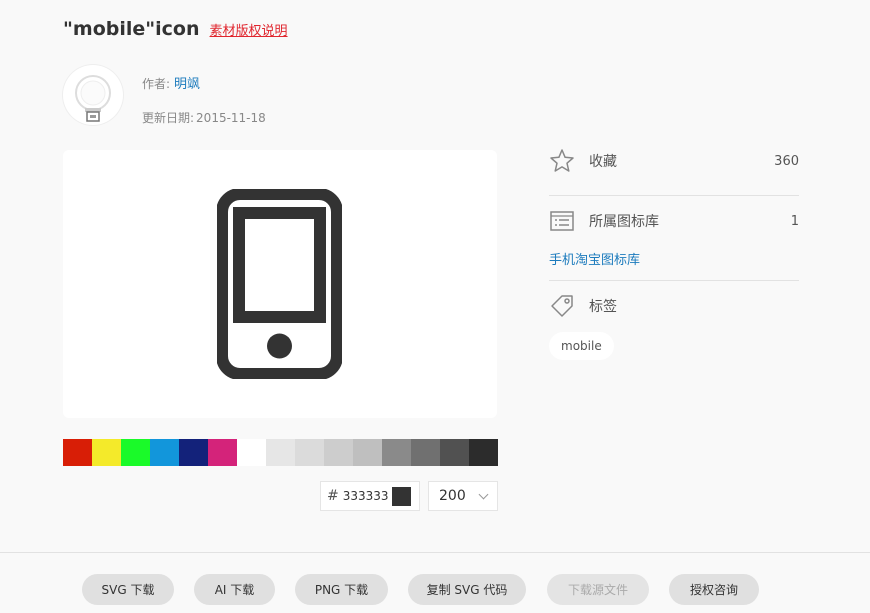  Describe the element at coordinates (231, 118) in the screenshot. I see `update-date: 2015-11-18` at that location.